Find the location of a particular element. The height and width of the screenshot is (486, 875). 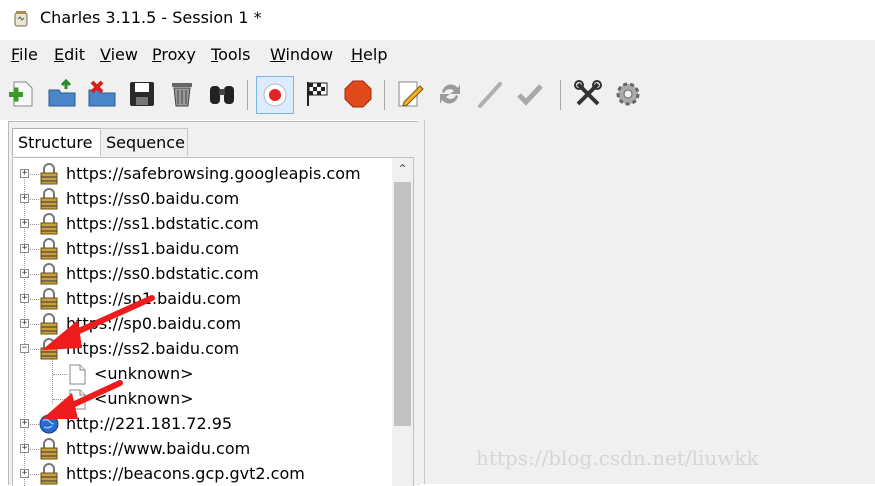

title-bar: Charles 3.11.5 - Session 1 * is located at coordinates (437, 19).